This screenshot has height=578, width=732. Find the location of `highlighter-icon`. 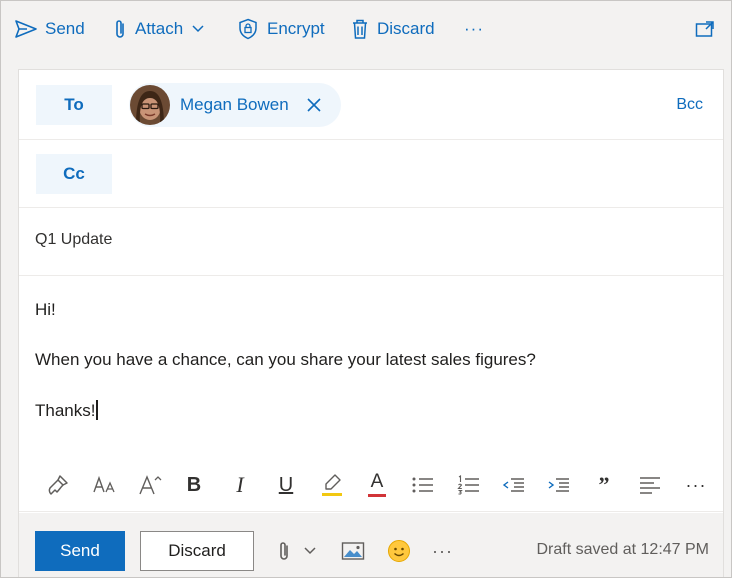

highlighter-icon is located at coordinates (332, 485).